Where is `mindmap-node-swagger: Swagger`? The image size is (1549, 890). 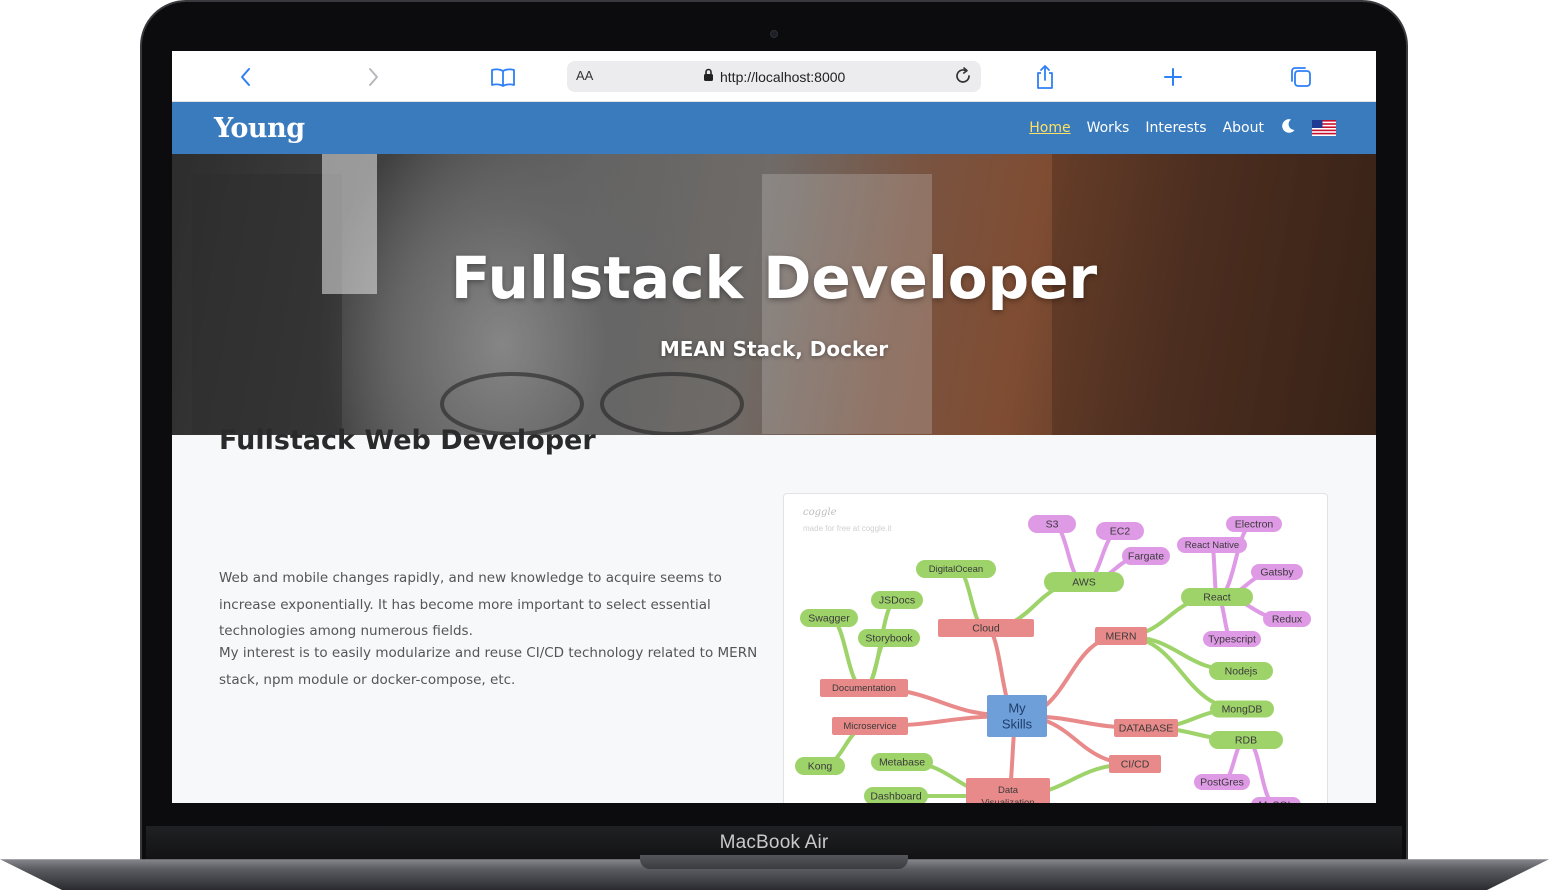 mindmap-node-swagger: Swagger is located at coordinates (829, 618).